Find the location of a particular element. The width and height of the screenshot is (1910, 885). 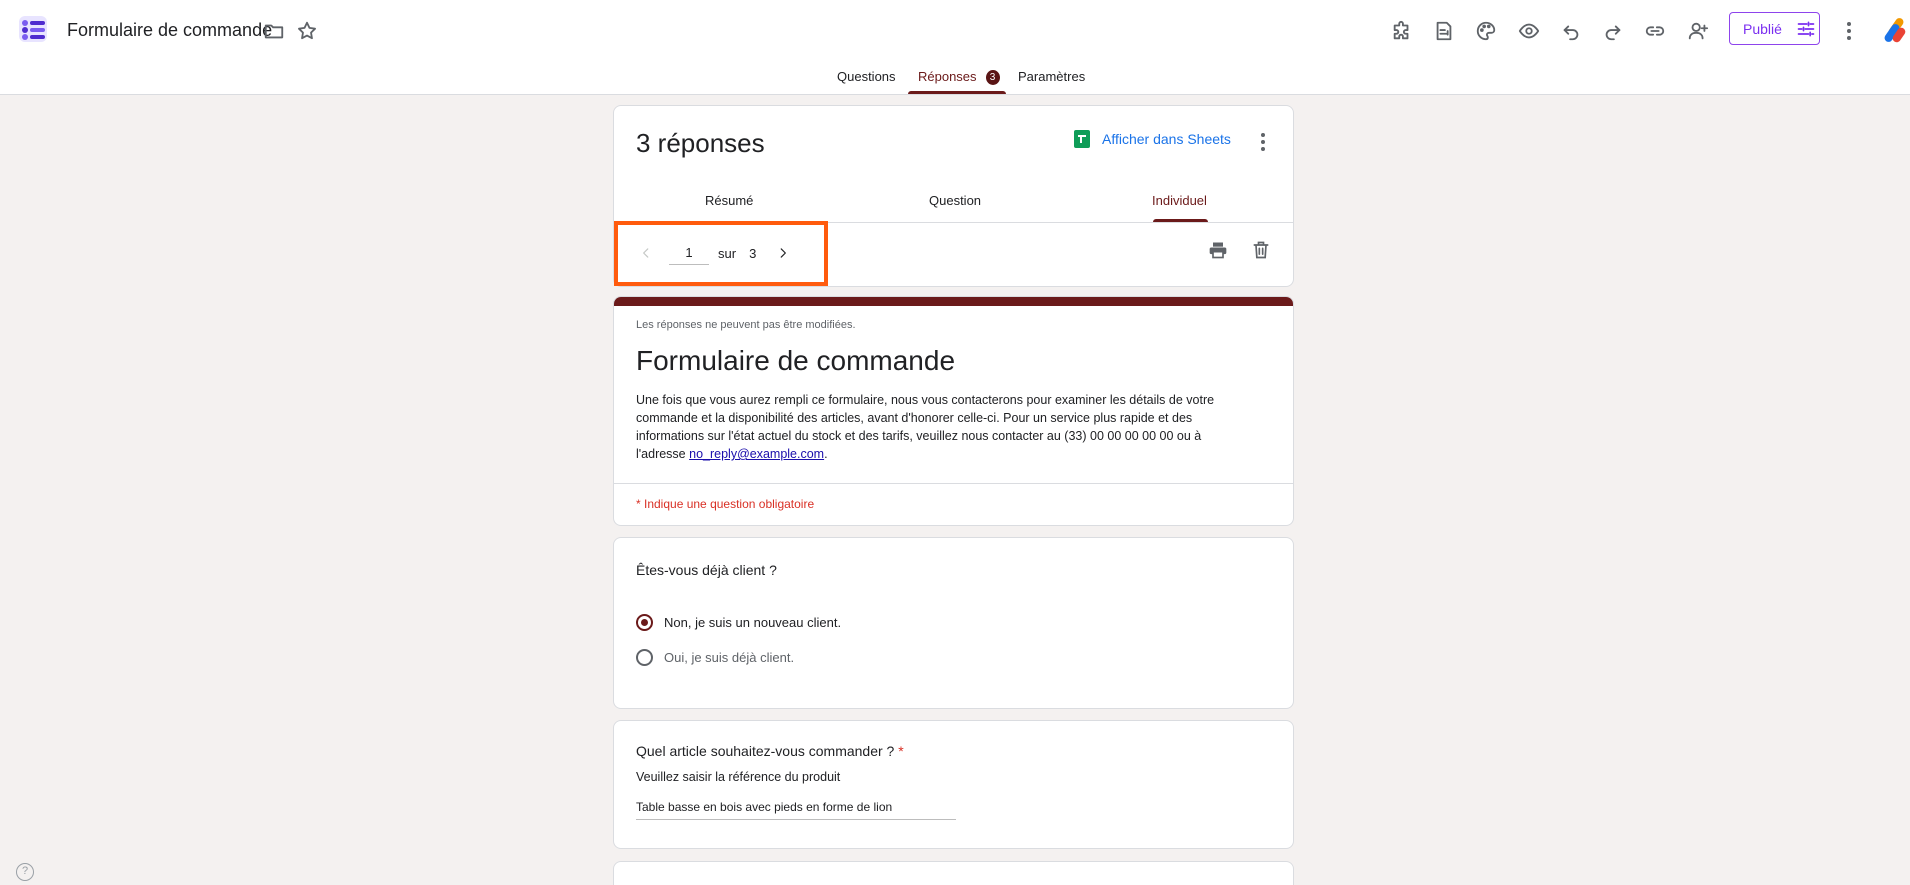

view-in-sheets-label: Afficher dans Sheets is located at coordinates (1166, 139).